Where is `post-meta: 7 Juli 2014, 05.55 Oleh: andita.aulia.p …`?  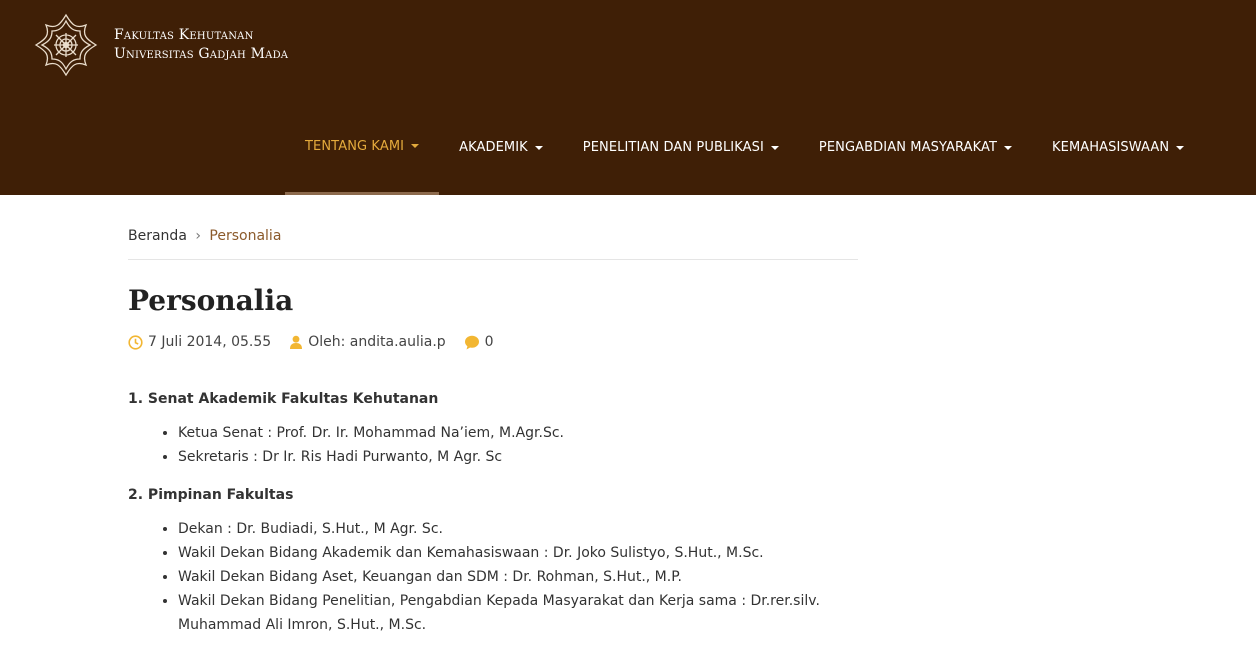 post-meta: 7 Juli 2014, 05.55 Oleh: andita.aulia.p … is located at coordinates (493, 342).